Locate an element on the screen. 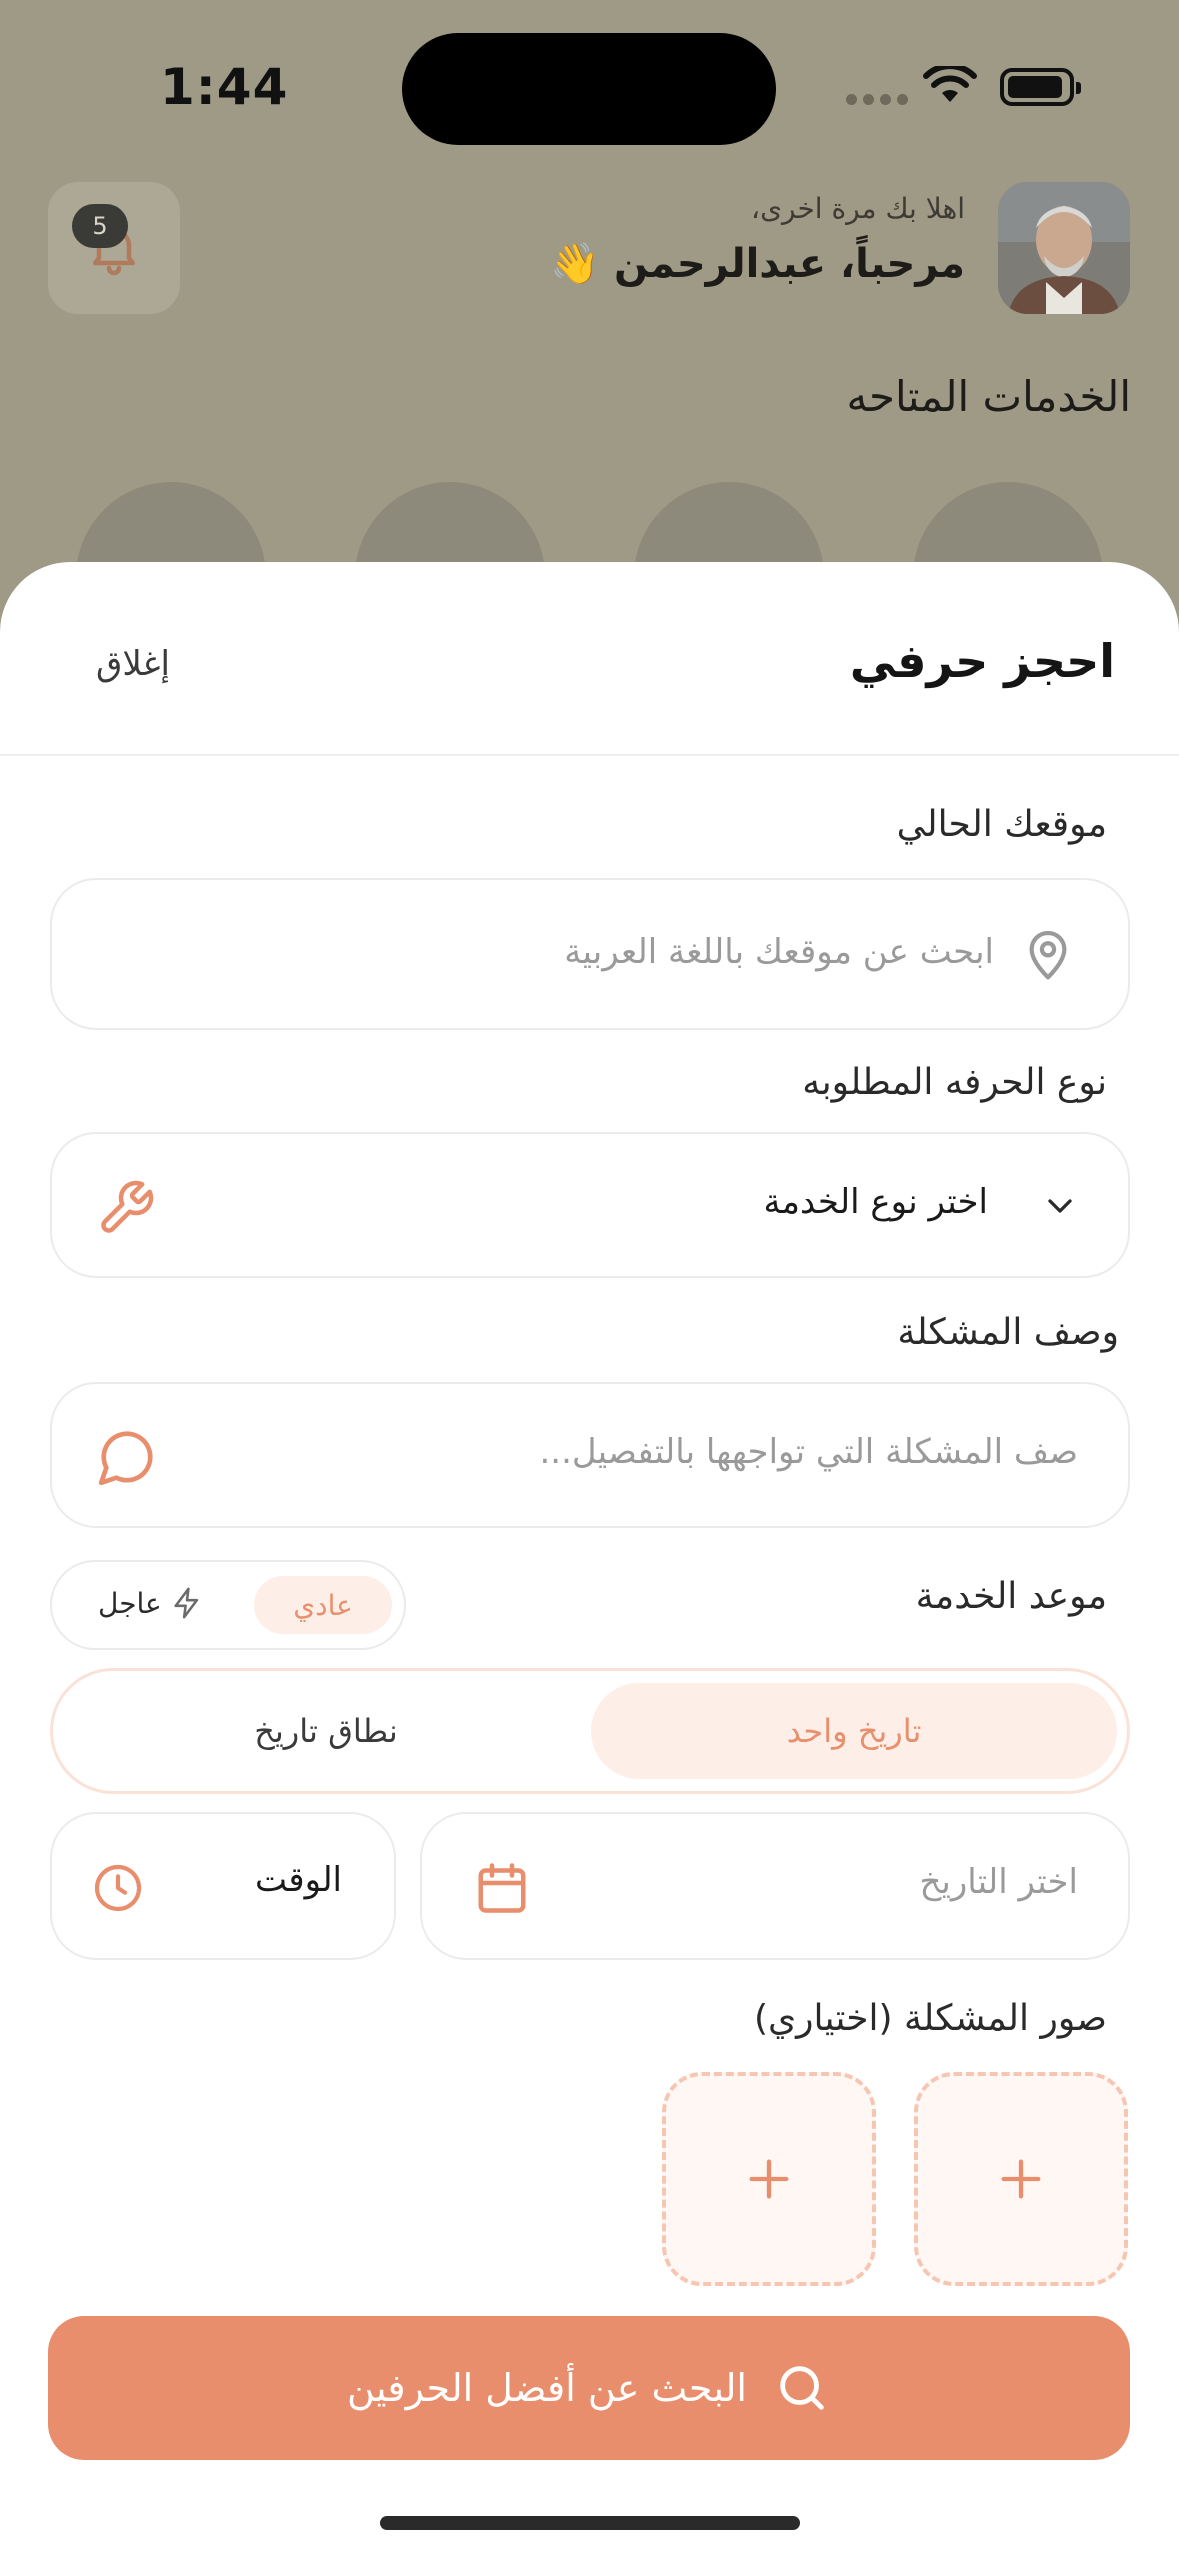 This screenshot has width=1179, height=2556. location-label: موقعك الحالي is located at coordinates (1001, 824).